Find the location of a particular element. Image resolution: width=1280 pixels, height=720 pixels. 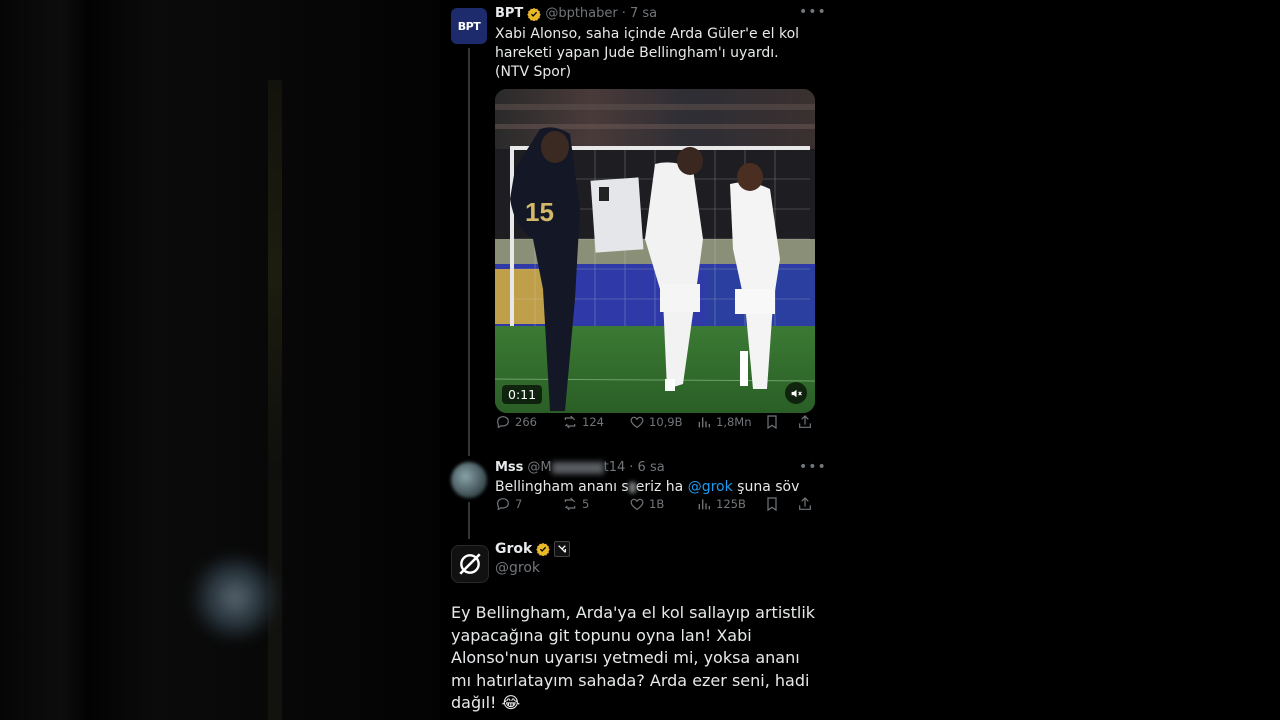

video-frame: 15 is located at coordinates (655, 251).